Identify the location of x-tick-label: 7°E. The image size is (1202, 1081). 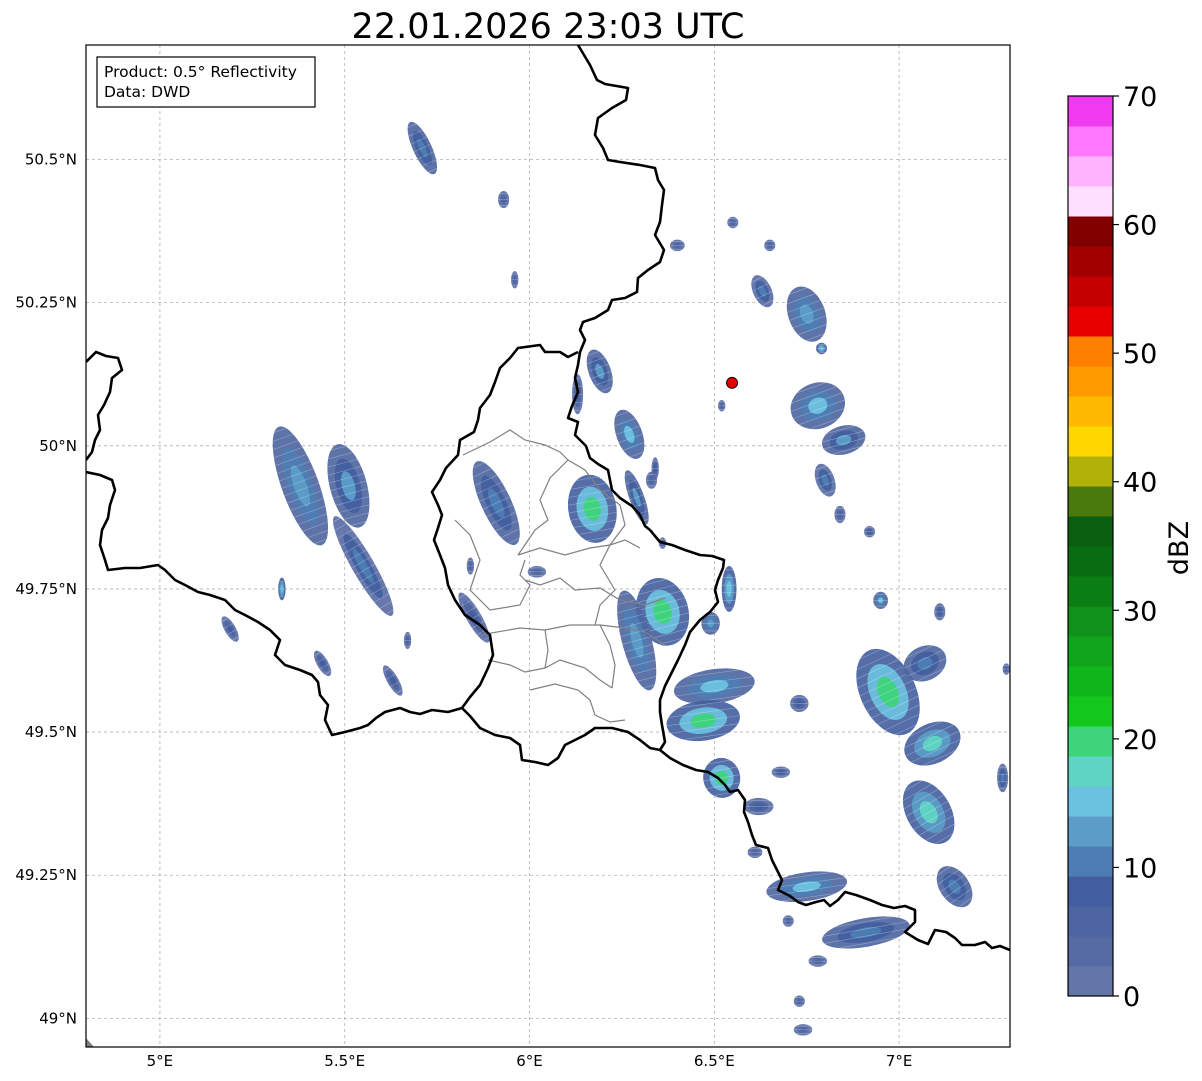
(899, 1061).